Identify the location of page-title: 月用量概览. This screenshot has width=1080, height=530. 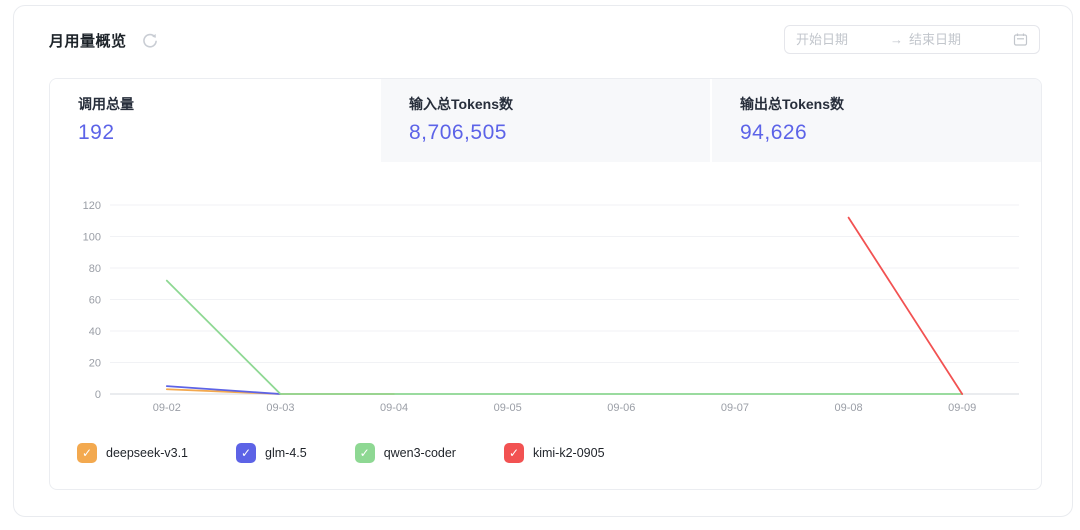
(88, 41).